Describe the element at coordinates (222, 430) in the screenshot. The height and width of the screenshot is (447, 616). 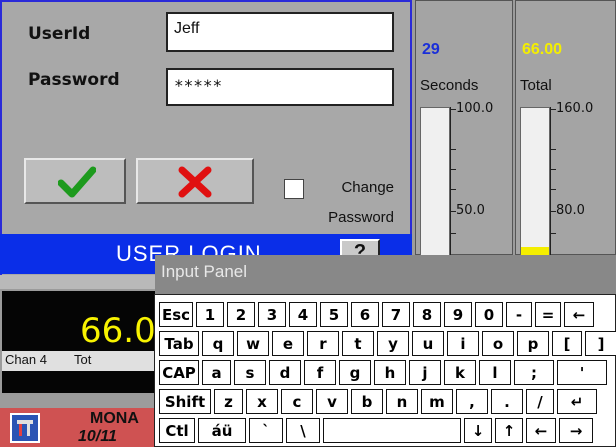
I see `key-sym4-1: áü` at that location.